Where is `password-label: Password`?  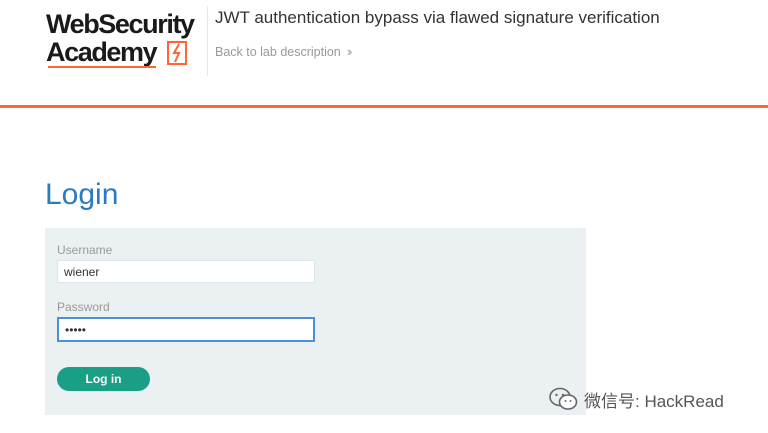
password-label: Password is located at coordinates (83, 307).